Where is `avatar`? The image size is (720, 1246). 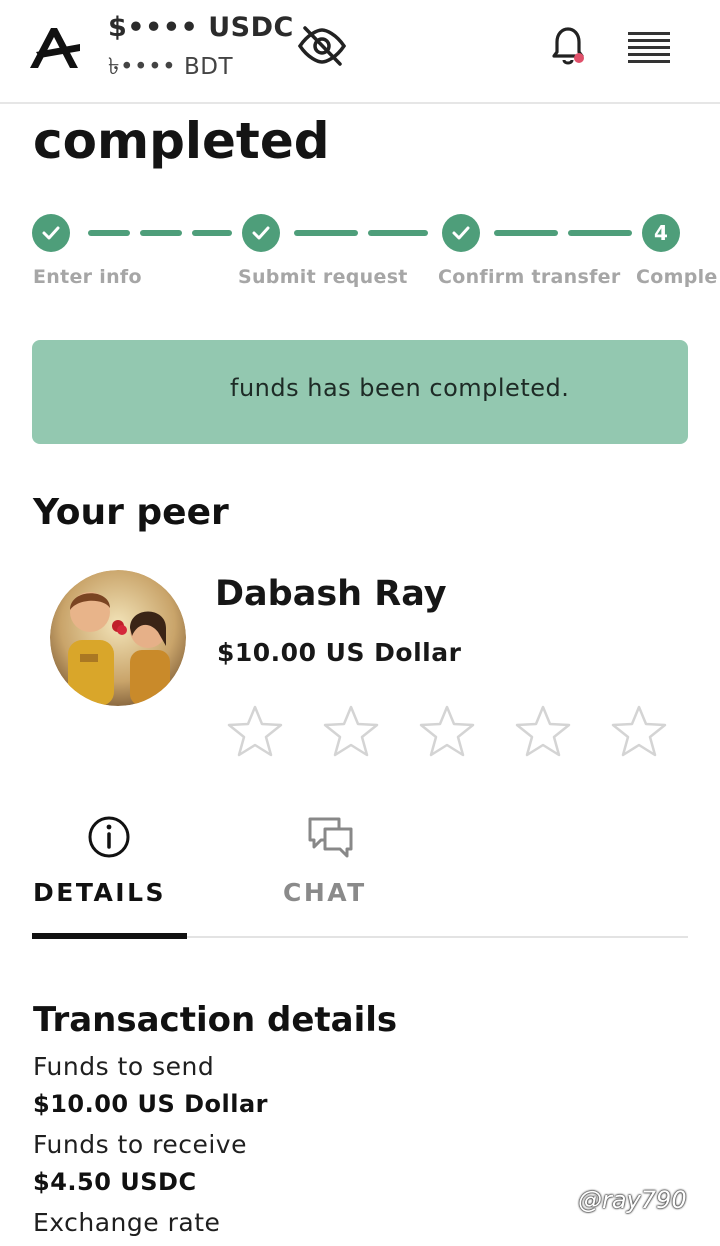 avatar is located at coordinates (118, 638).